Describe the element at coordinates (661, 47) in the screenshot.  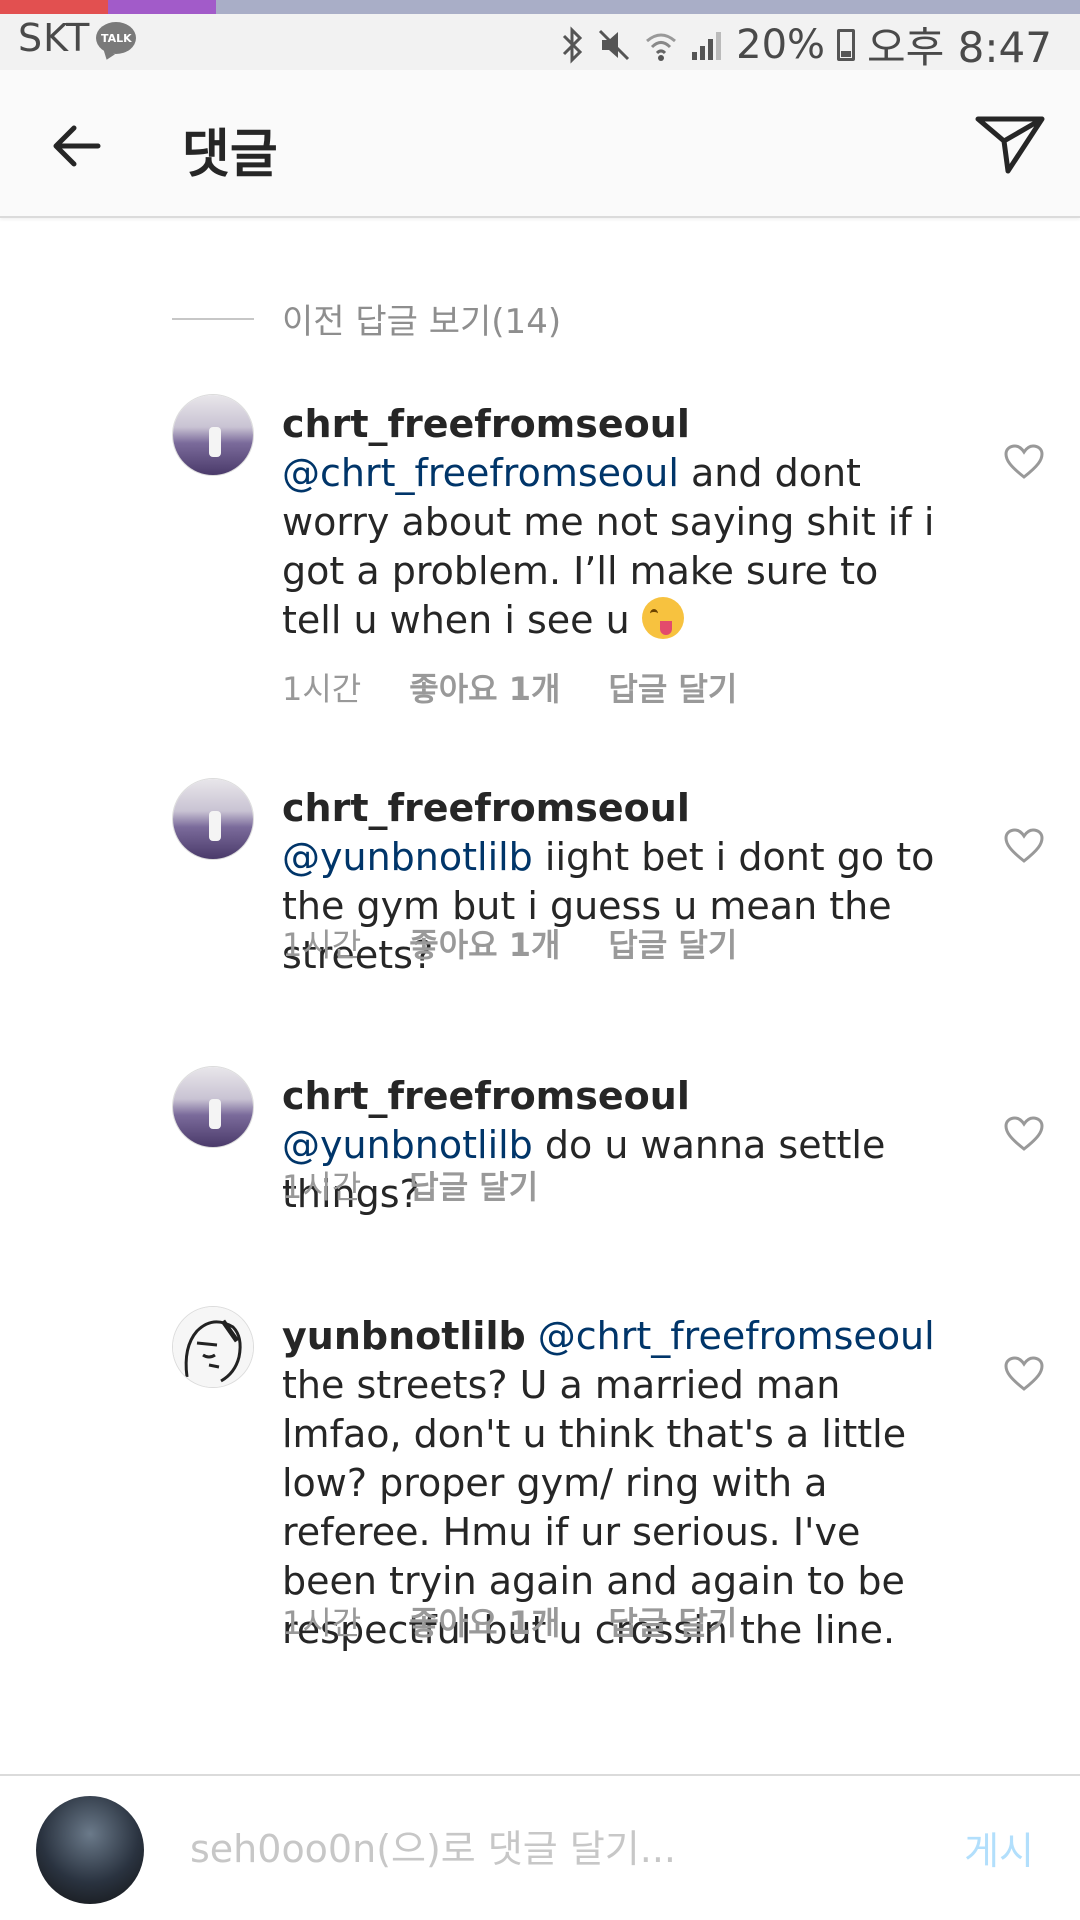
I see `wifi-icon` at that location.